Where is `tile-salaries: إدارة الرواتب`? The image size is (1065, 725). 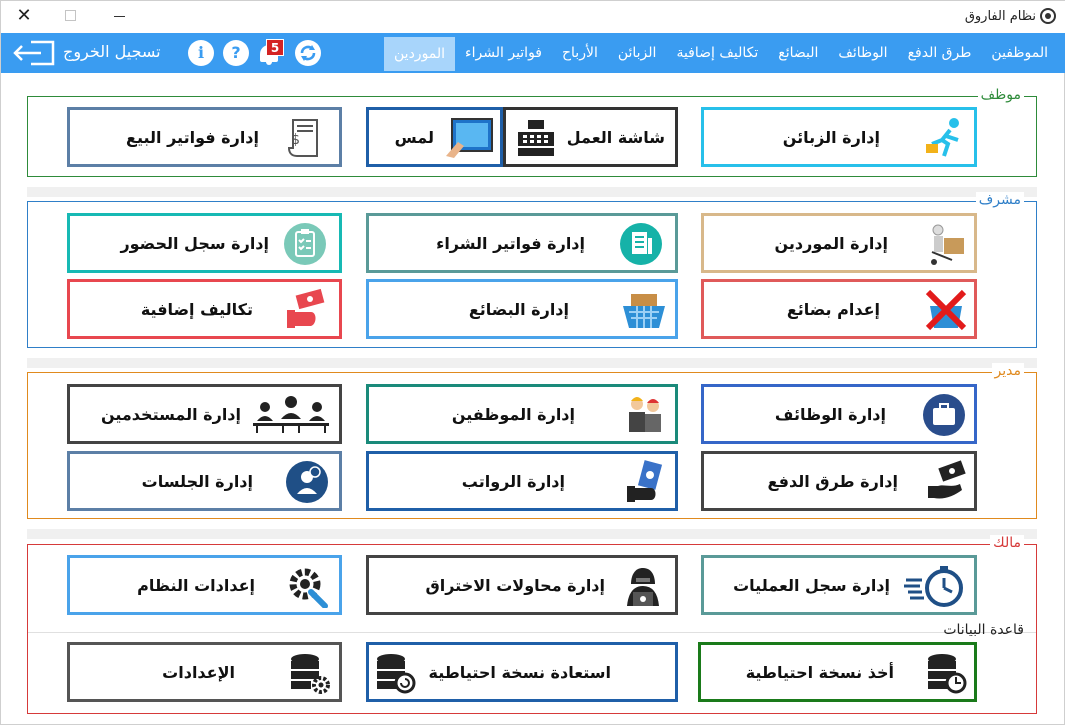 tile-salaries: إدارة الرواتب is located at coordinates (522, 481).